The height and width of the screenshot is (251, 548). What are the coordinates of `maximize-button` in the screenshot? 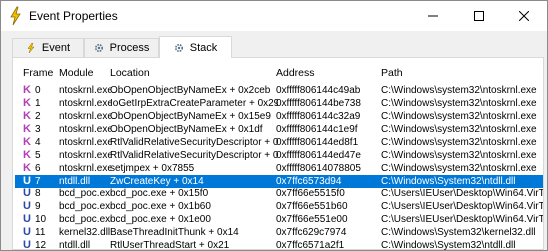 It's located at (479, 16).